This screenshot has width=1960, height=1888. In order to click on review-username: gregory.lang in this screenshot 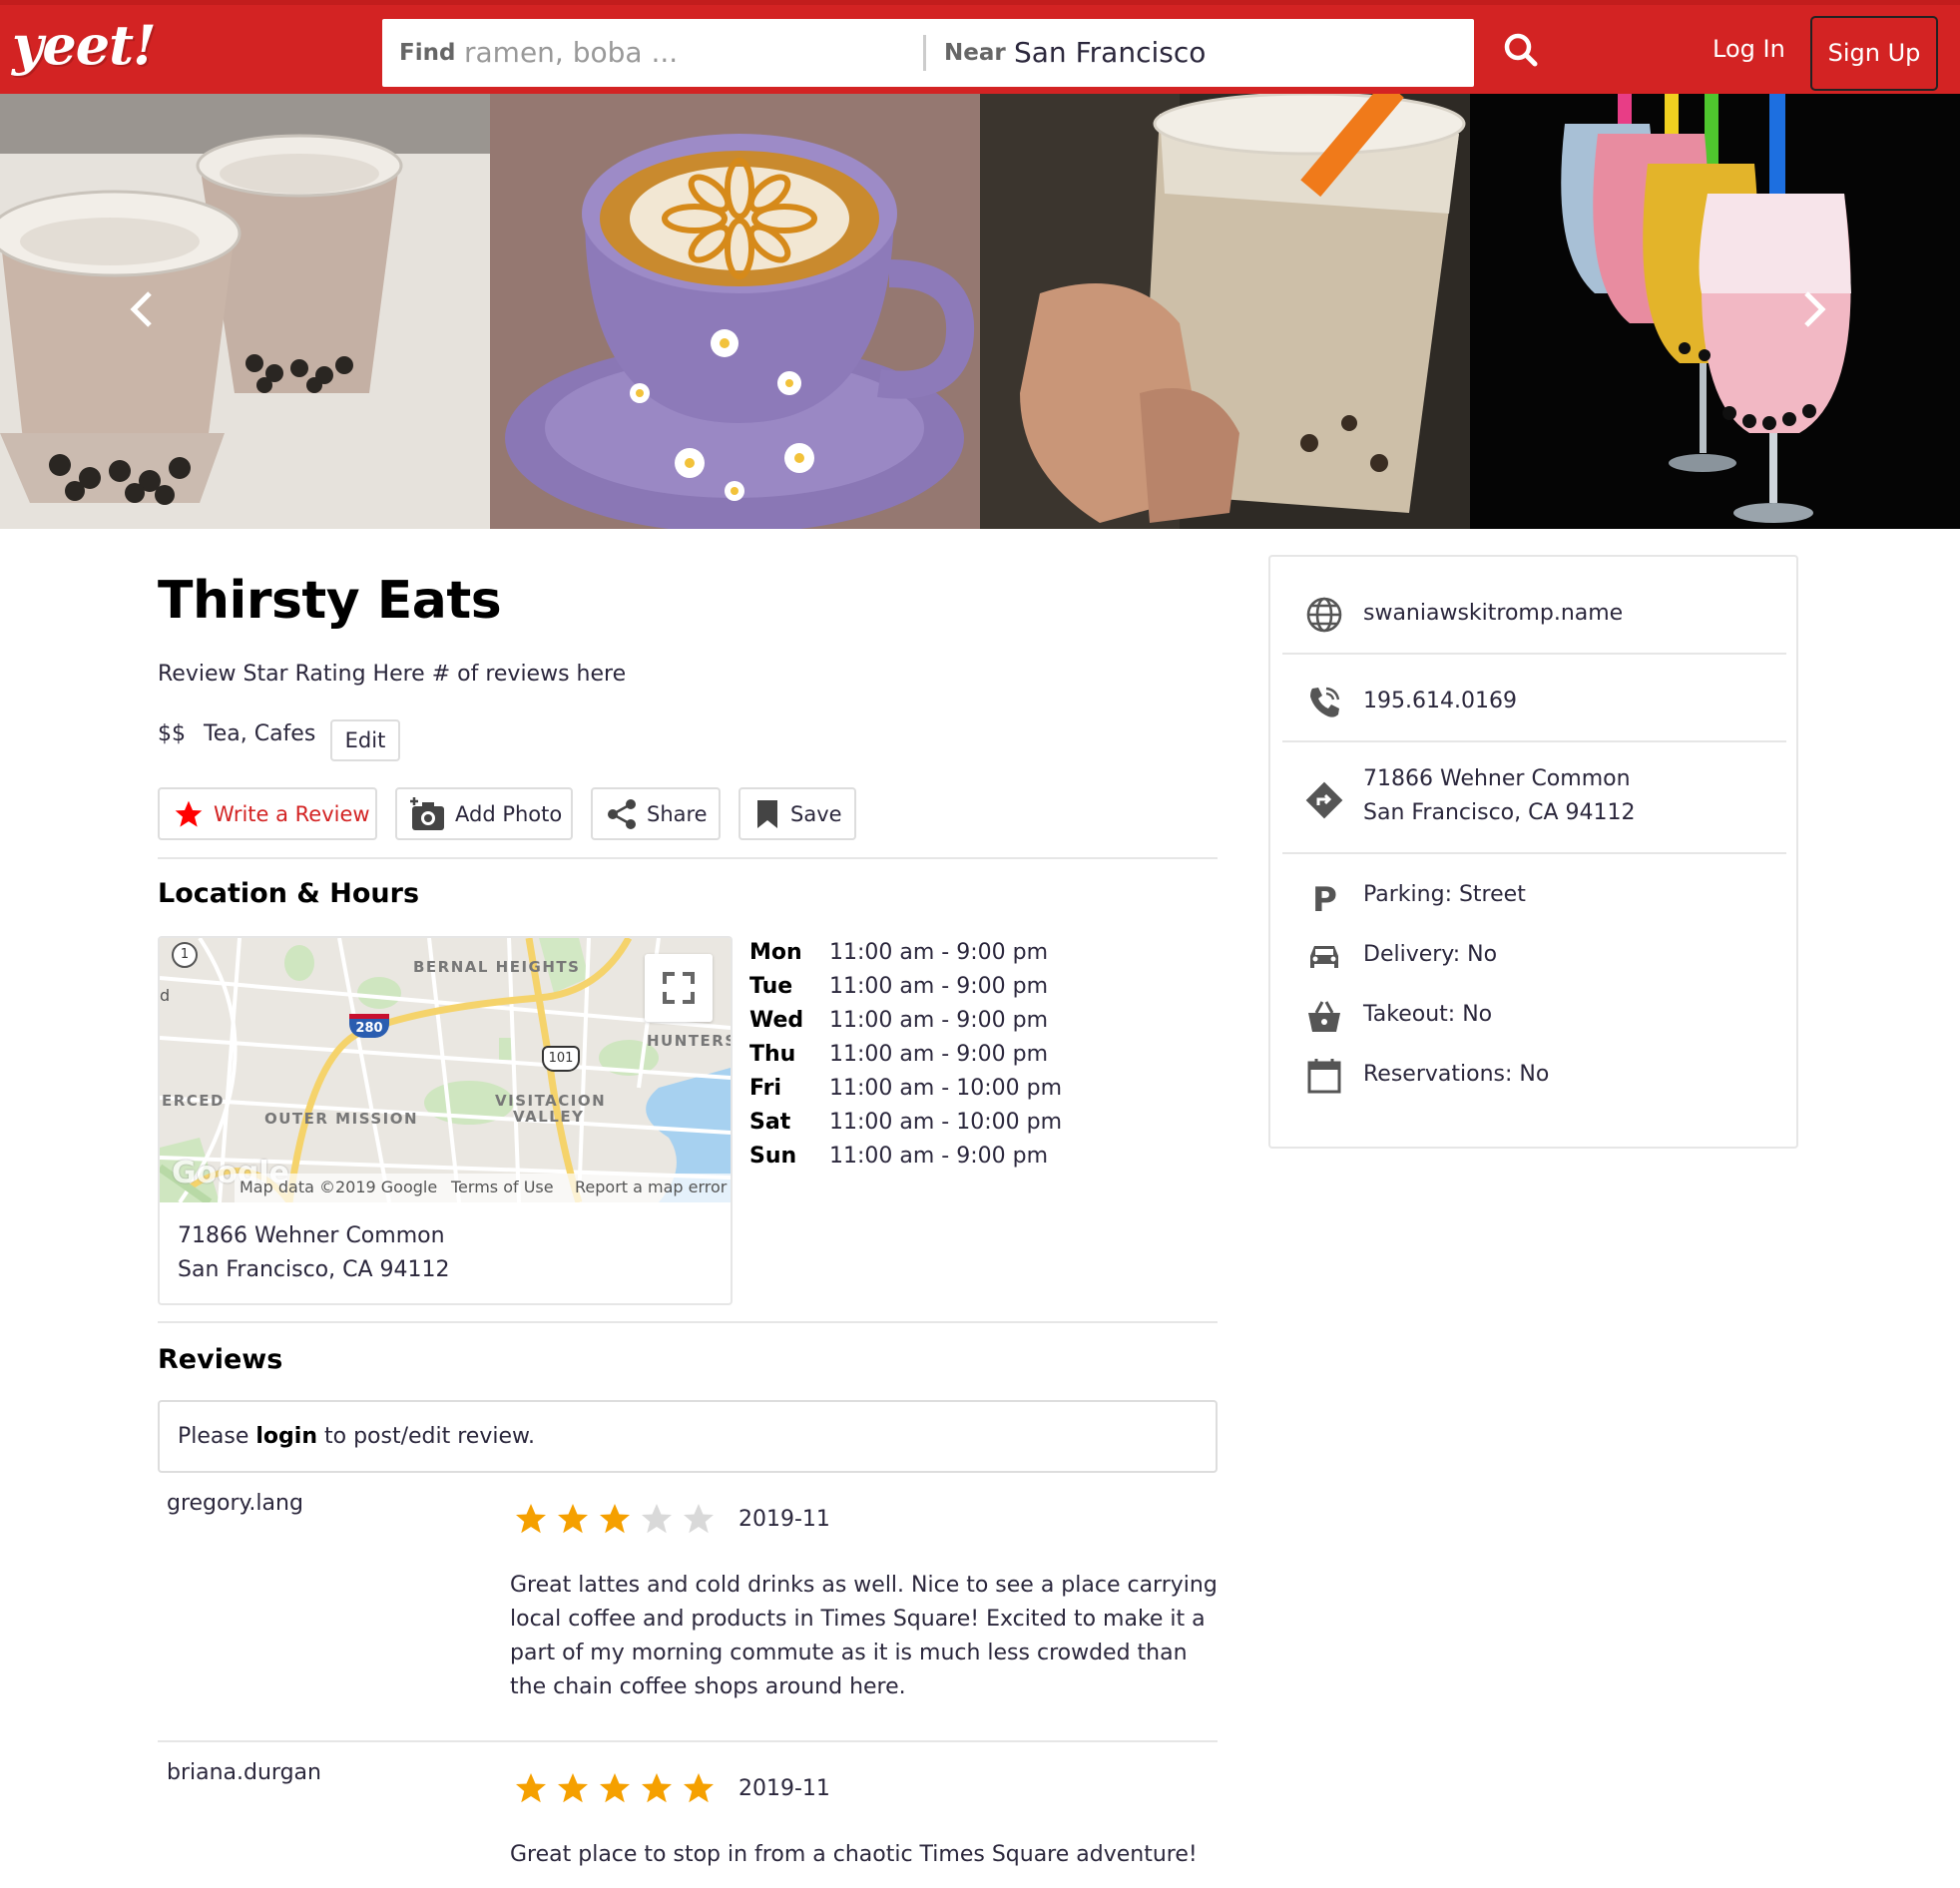, I will do `click(235, 1503)`.